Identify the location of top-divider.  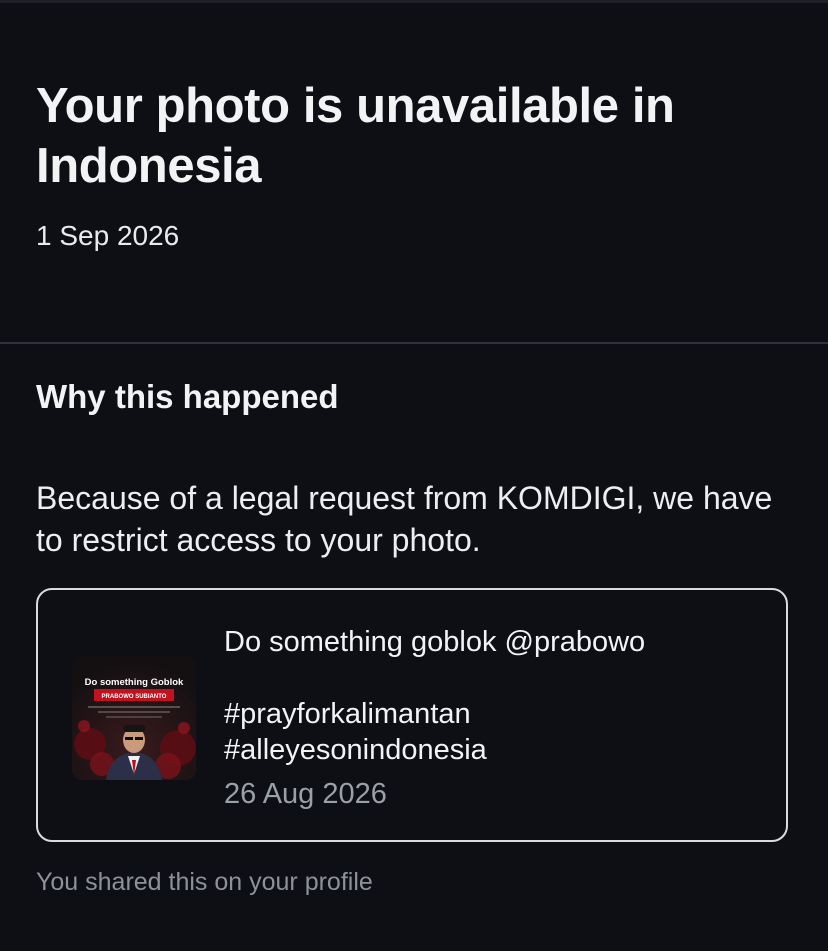
(414, 1).